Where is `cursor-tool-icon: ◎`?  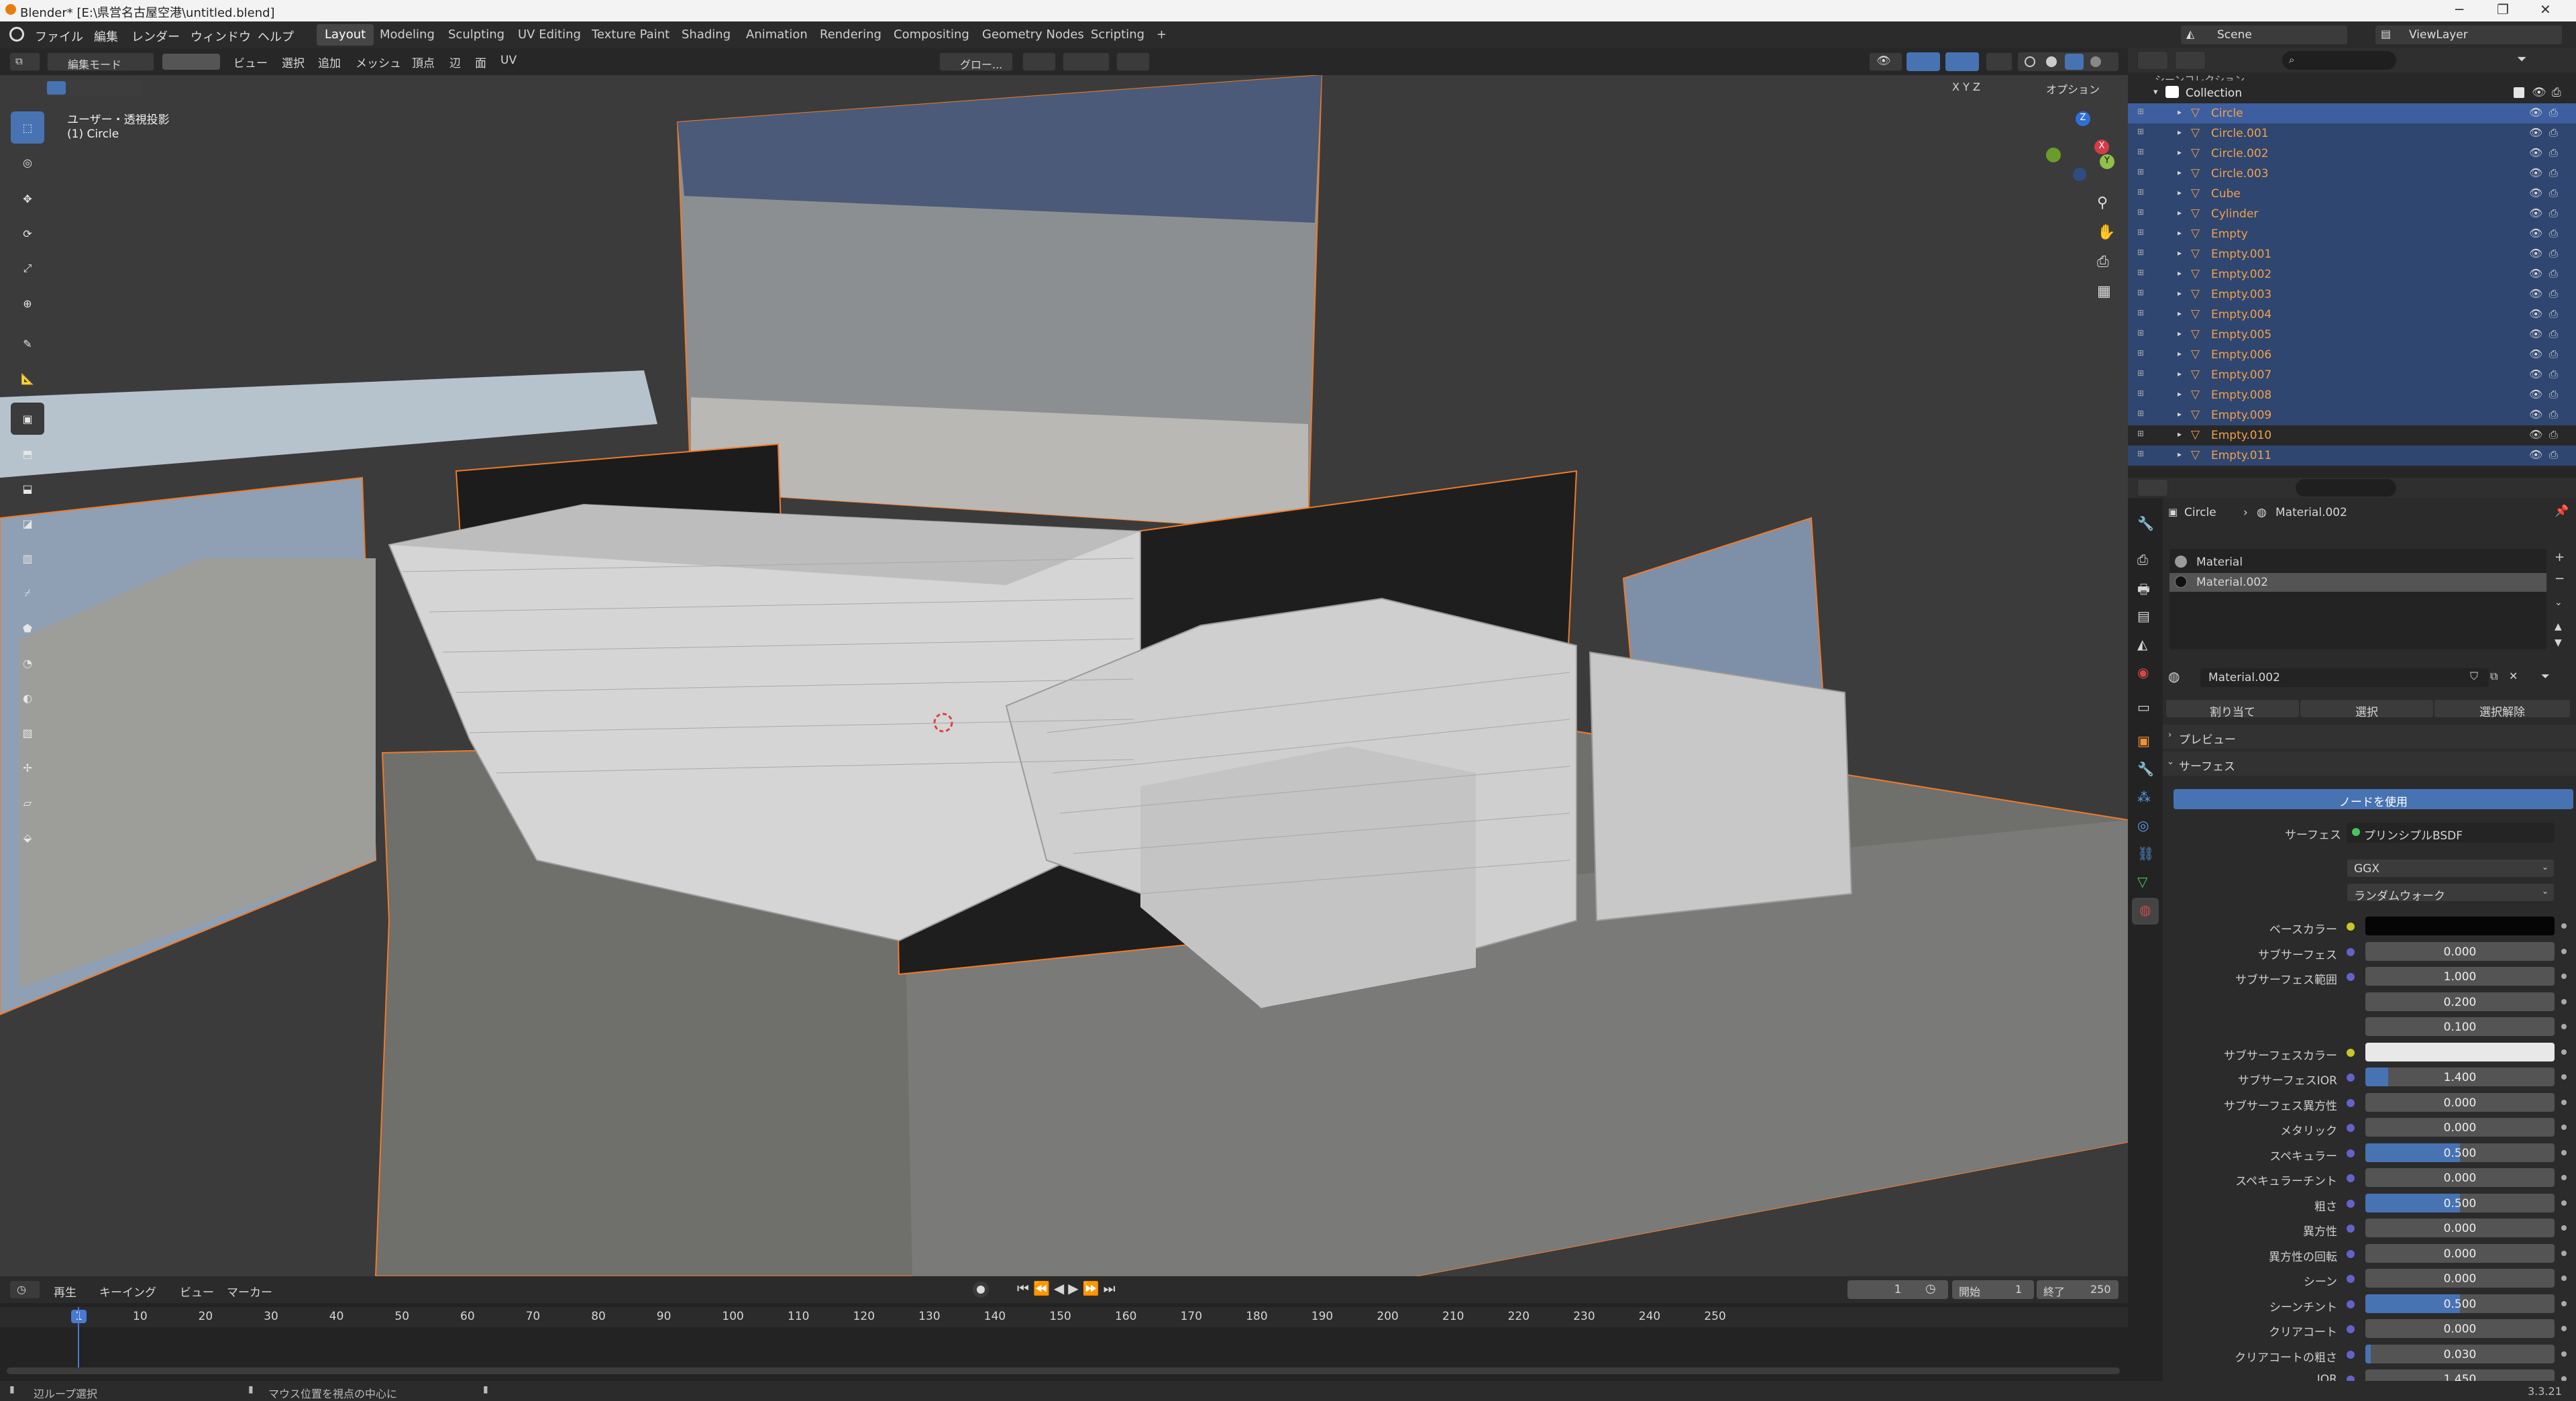 cursor-tool-icon: ◎ is located at coordinates (27, 162).